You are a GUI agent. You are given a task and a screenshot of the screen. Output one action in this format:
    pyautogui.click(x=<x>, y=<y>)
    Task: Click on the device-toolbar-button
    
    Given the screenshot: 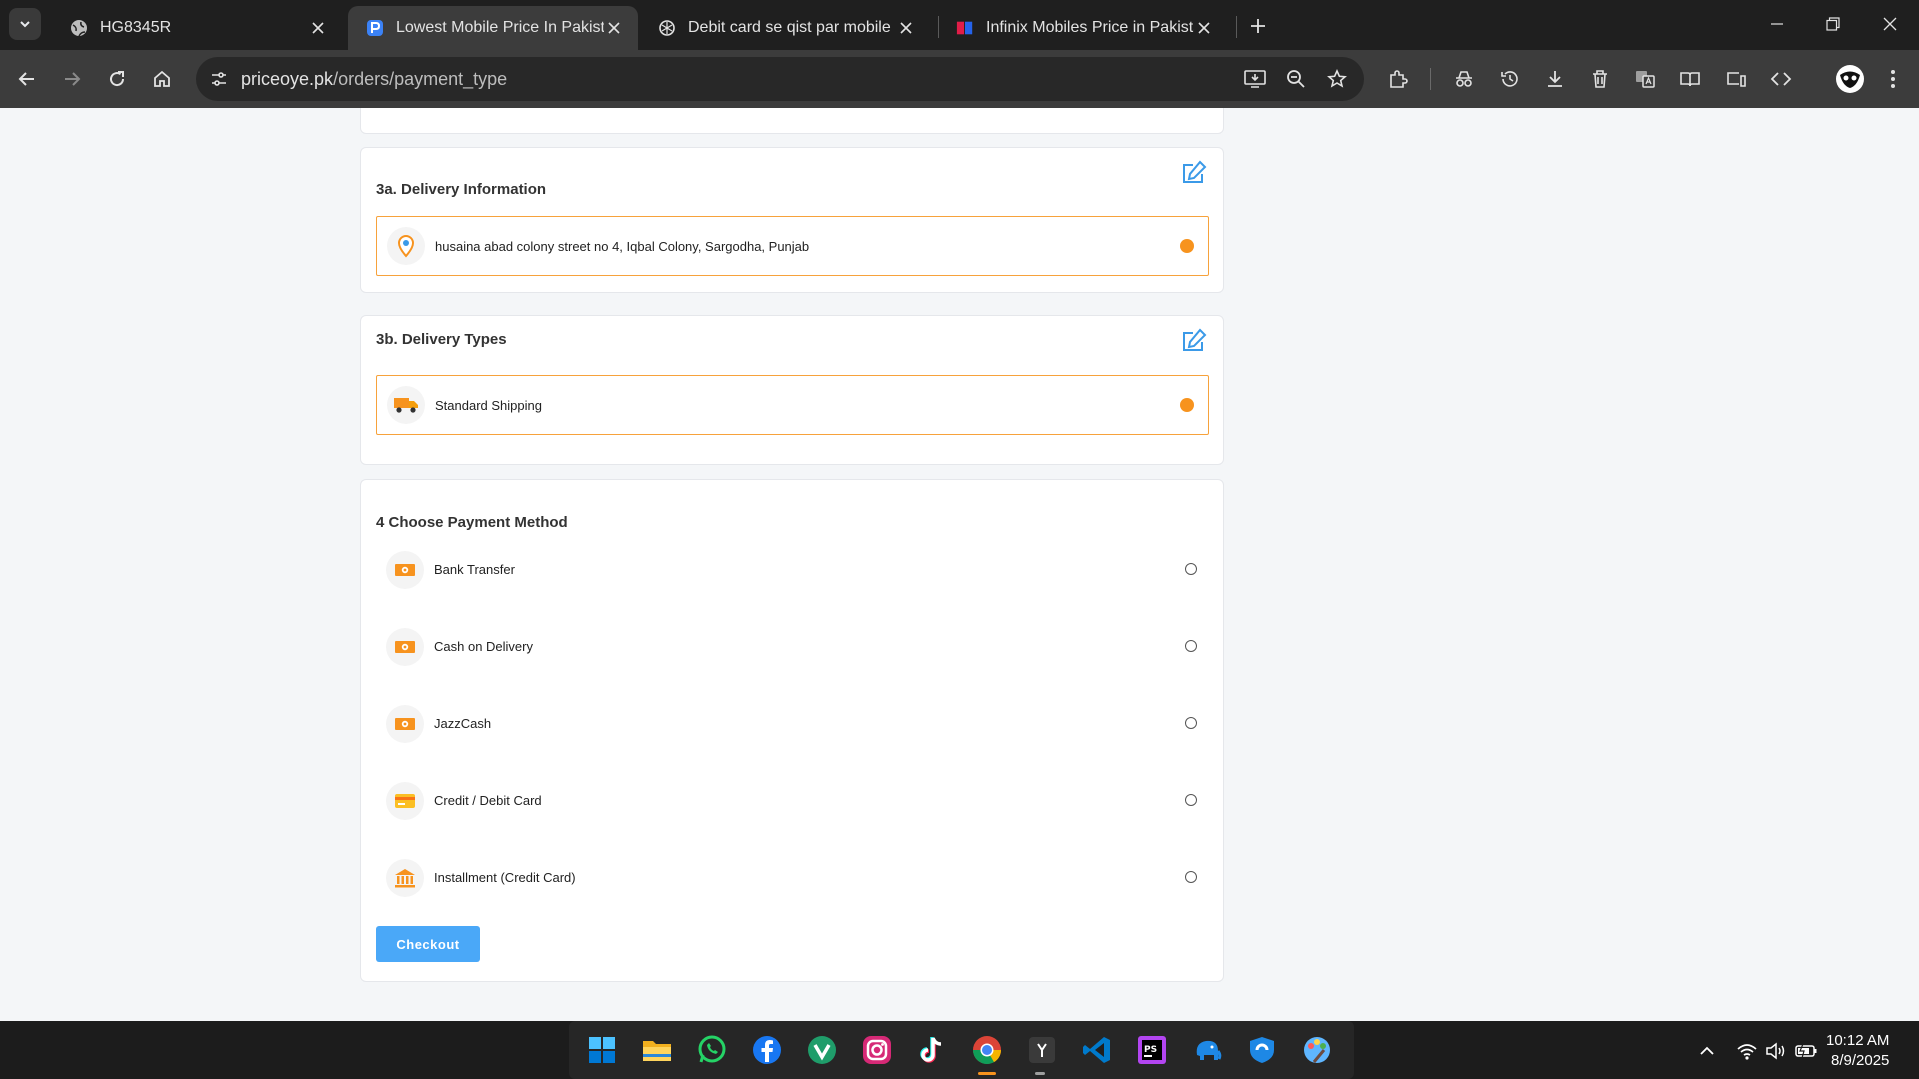 What is the action you would take?
    pyautogui.click(x=1736, y=79)
    